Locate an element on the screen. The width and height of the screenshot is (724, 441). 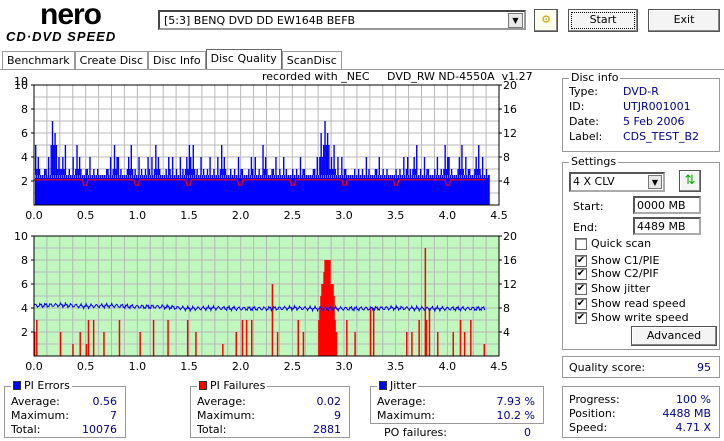
speed-label: Speed: is located at coordinates (588, 427).